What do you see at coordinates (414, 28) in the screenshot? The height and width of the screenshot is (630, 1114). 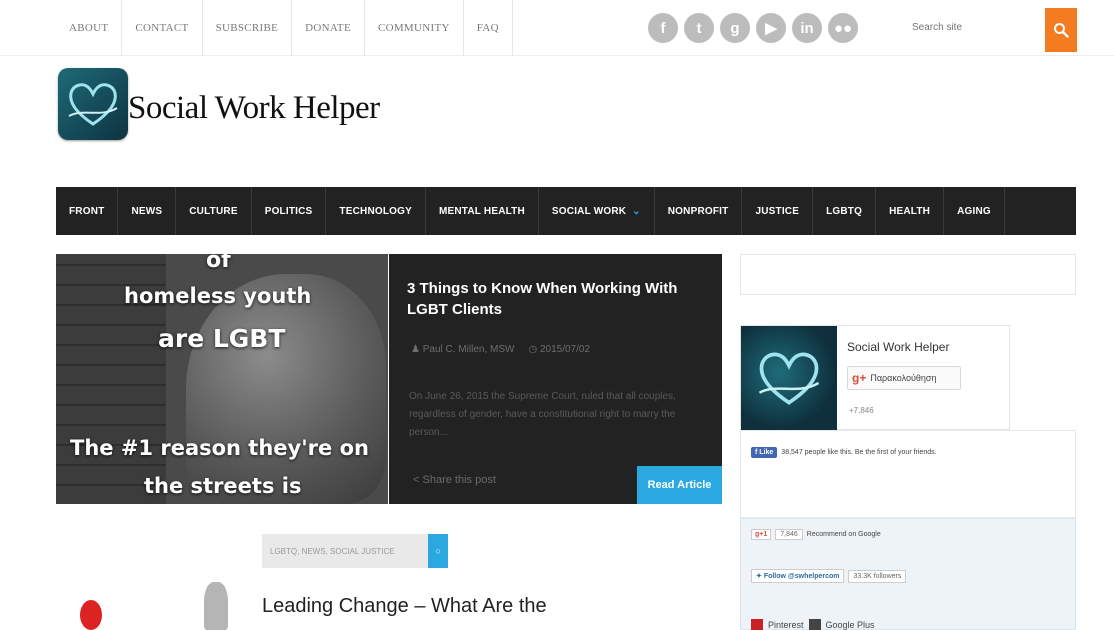 I see `top-link-community: COMMUNITY` at bounding box center [414, 28].